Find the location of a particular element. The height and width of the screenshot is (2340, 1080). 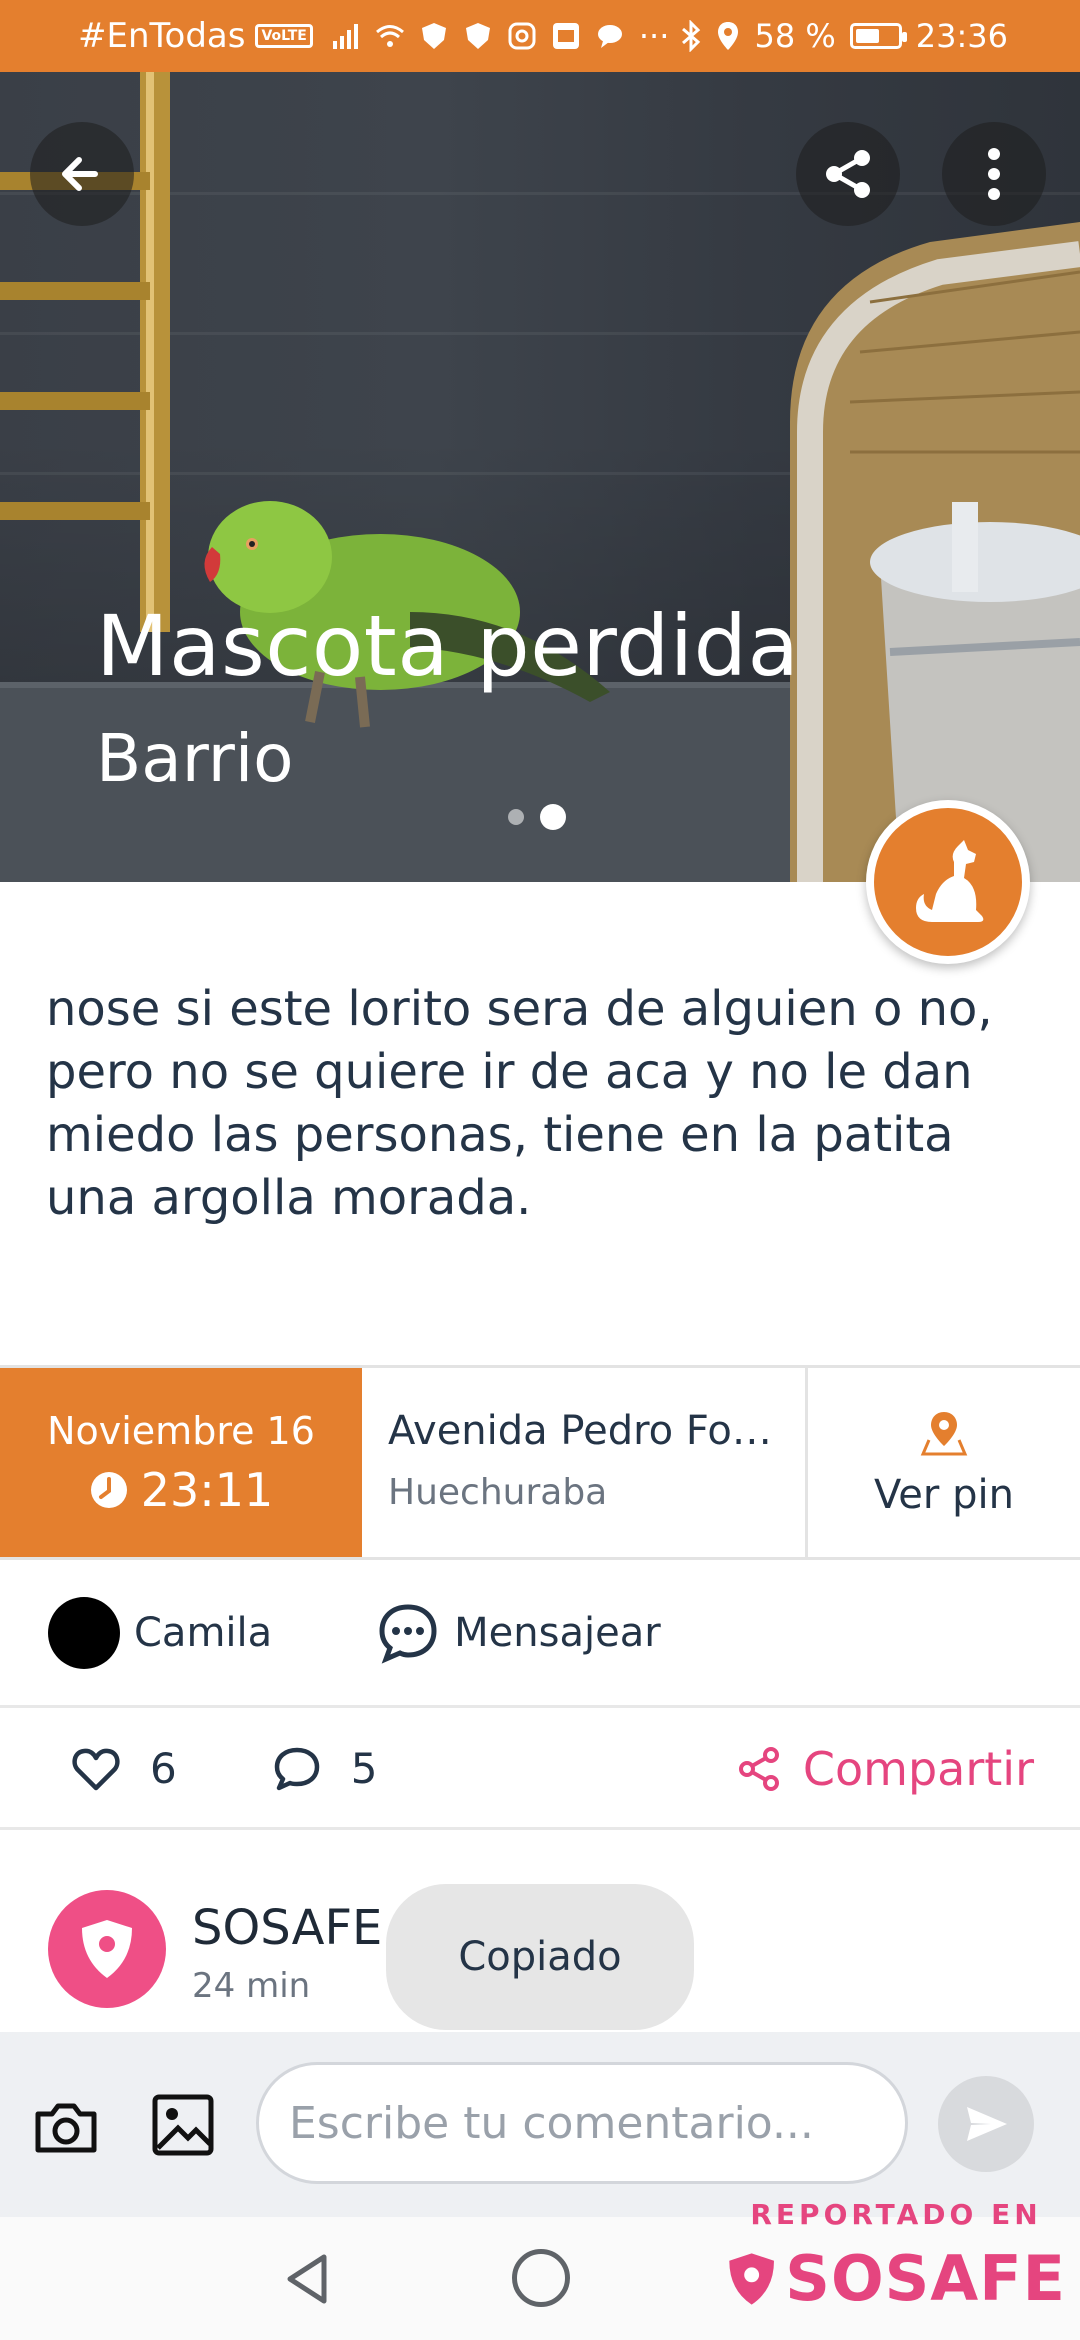

pet-category-badge is located at coordinates (948, 882).